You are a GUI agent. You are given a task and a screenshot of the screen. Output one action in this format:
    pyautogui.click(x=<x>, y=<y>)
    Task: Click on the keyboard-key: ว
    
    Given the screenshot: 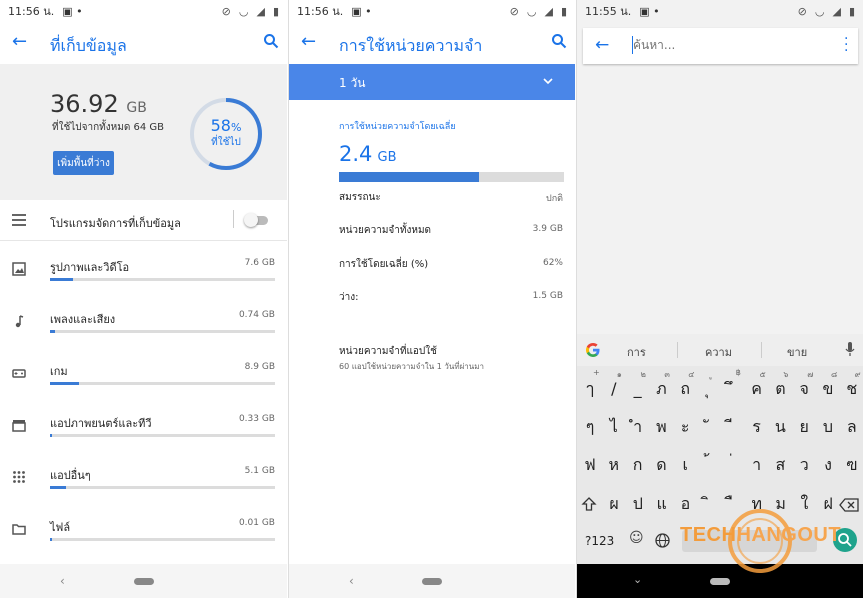 What is the action you would take?
    pyautogui.click(x=804, y=465)
    